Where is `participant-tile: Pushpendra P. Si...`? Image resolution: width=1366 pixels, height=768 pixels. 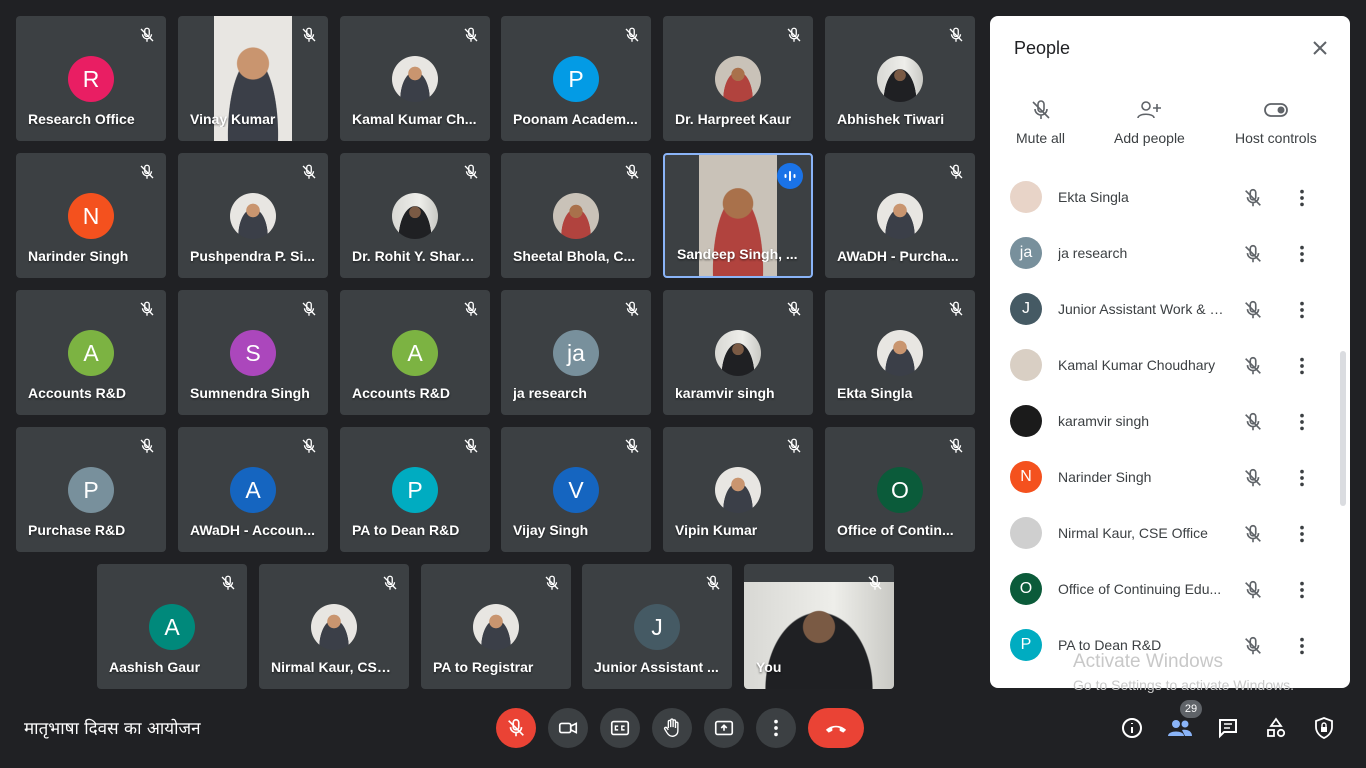
participant-tile: Pushpendra P. Si... is located at coordinates (253, 215).